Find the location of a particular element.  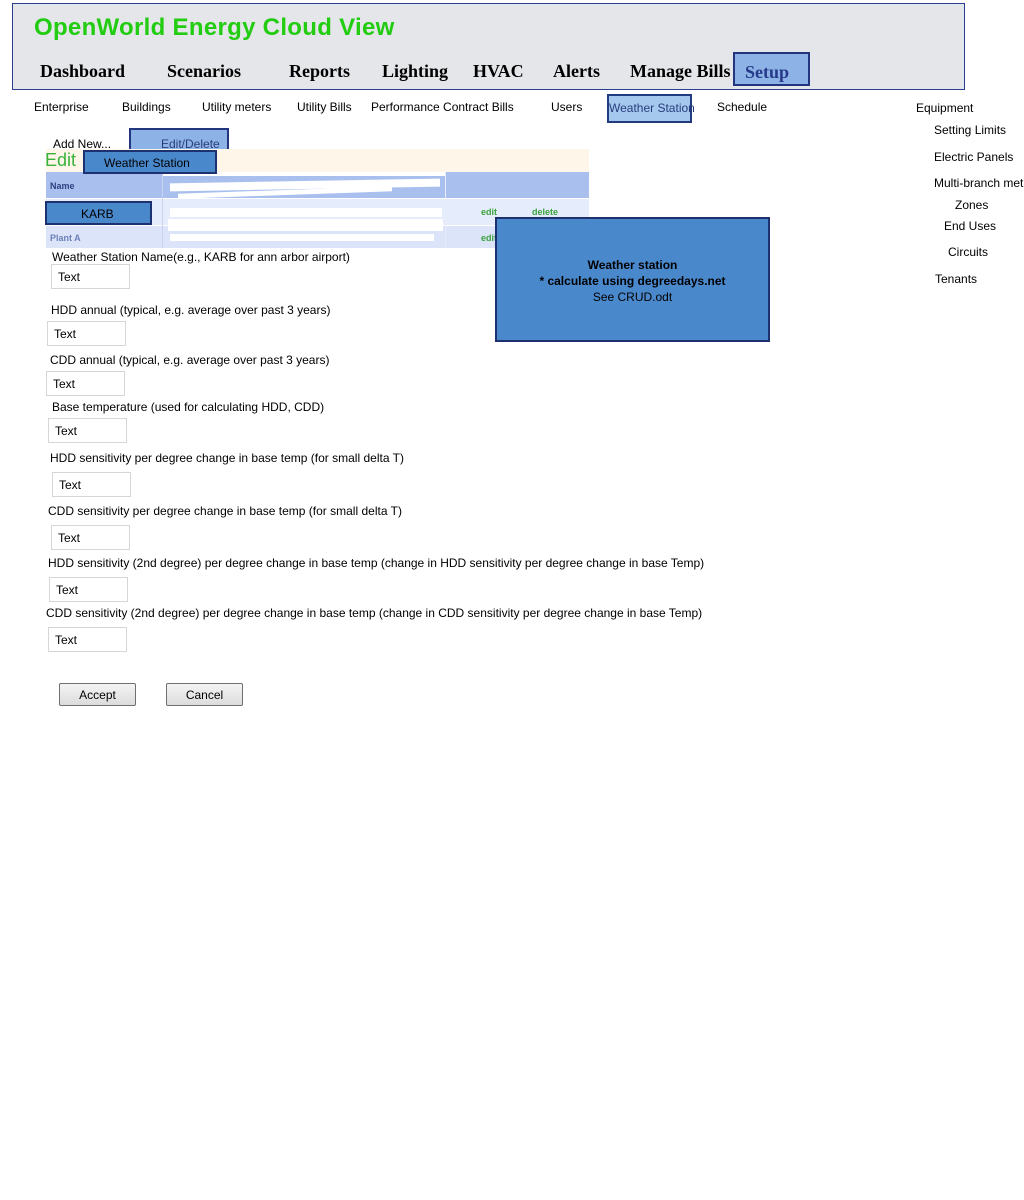

cdd-sensitivity-input is located at coordinates (90, 537).